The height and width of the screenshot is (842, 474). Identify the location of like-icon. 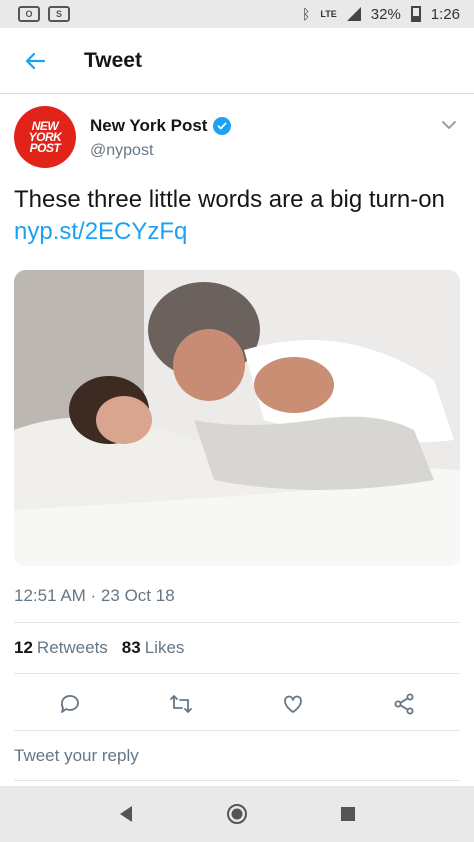
(292, 704).